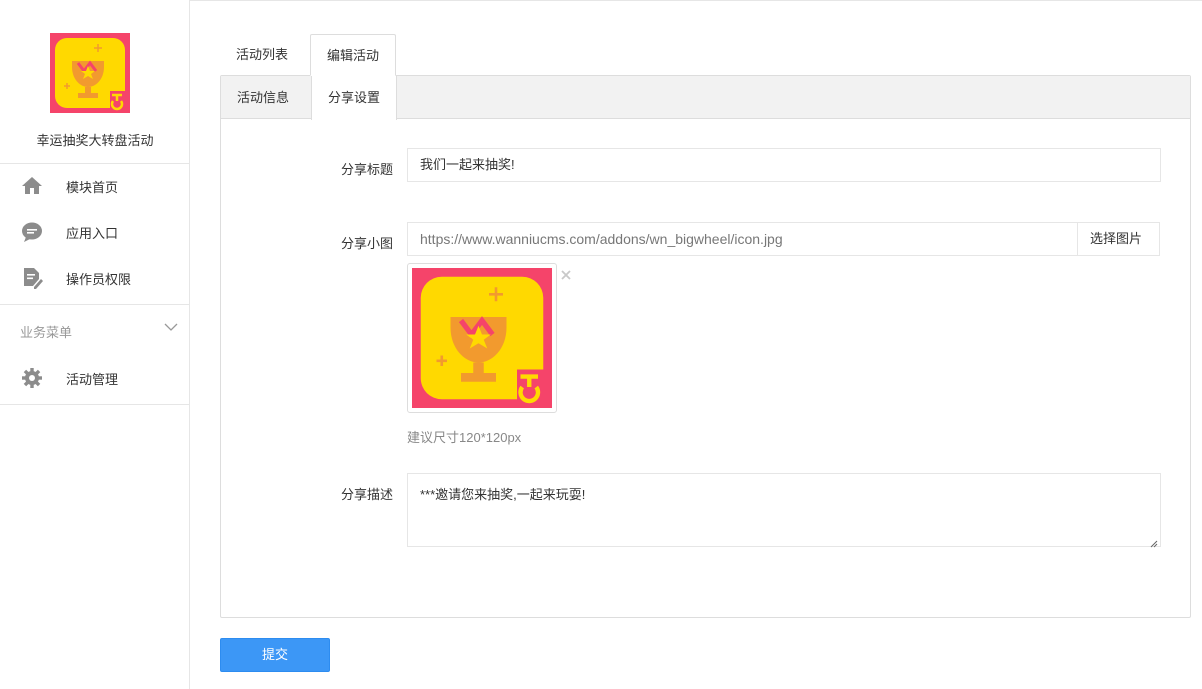 This screenshot has height=689, width=1202. I want to click on share-desc-label: 分享描述, so click(366, 494).